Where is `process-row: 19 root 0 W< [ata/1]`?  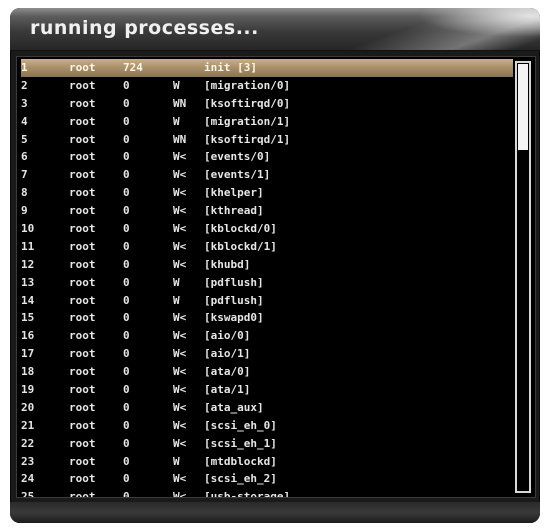
process-row: 19 root 0 W< [ata/1] is located at coordinates (267, 390).